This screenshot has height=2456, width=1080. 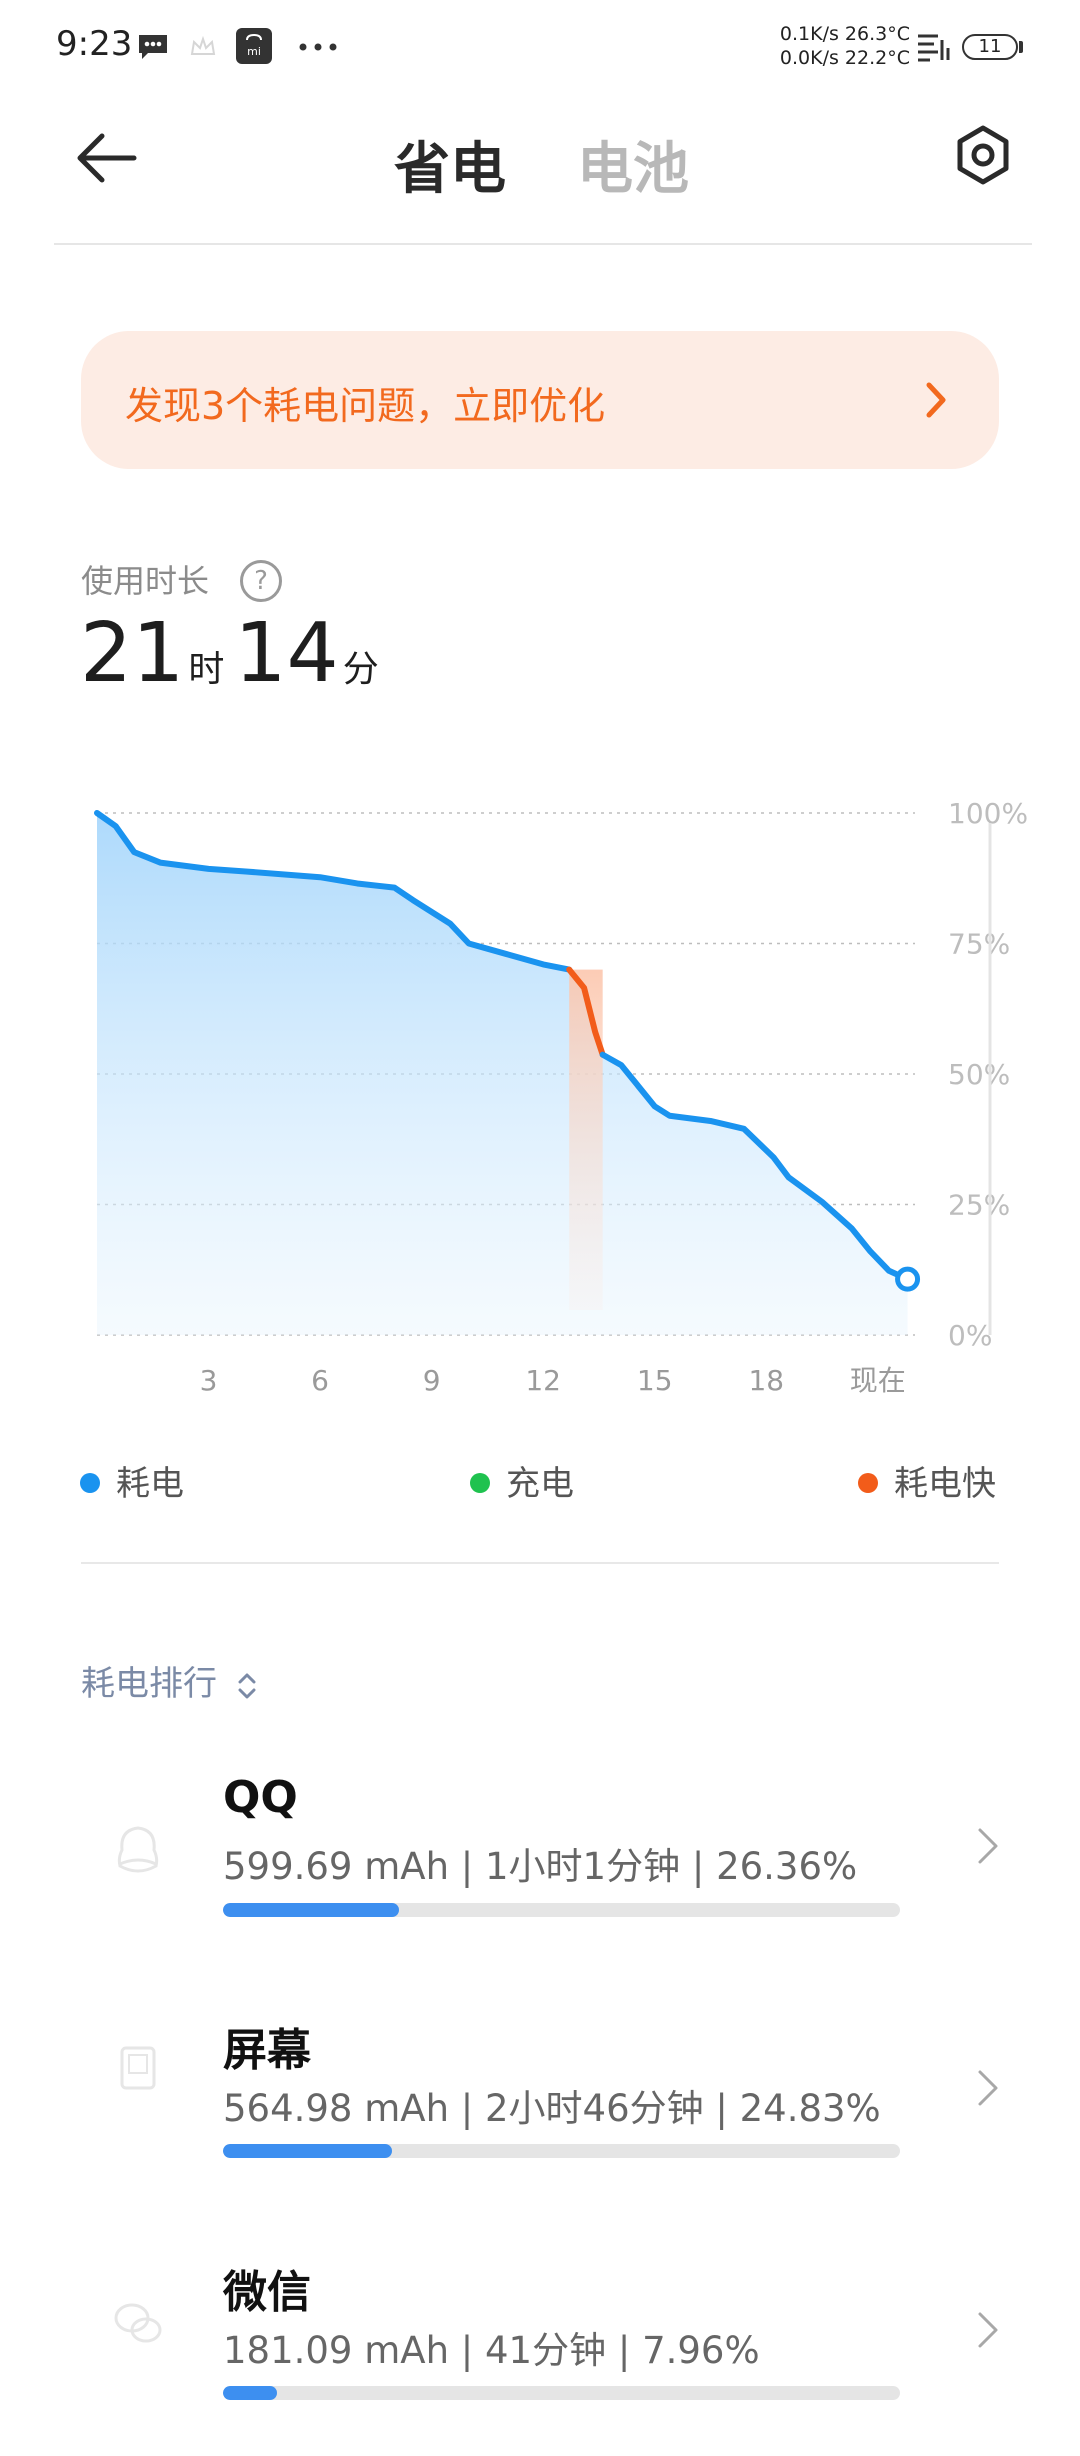 What do you see at coordinates (94, 44) in the screenshot?
I see `status-time: 9:23` at bounding box center [94, 44].